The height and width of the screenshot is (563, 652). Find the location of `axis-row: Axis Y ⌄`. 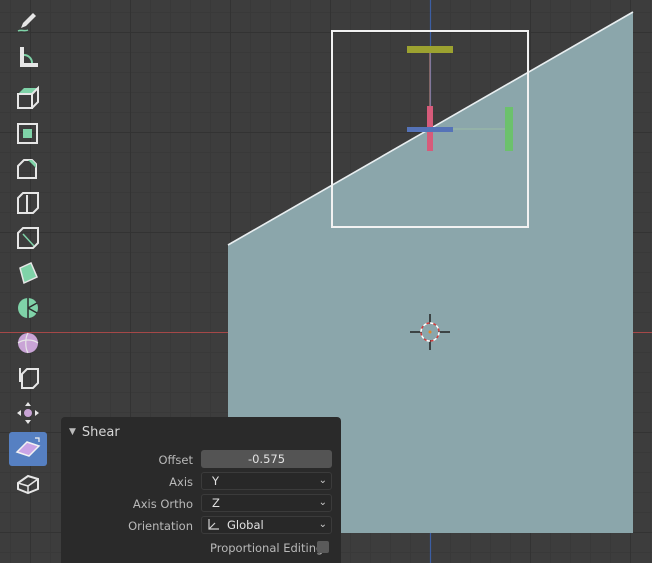

axis-row: Axis Y ⌄ is located at coordinates (201, 482).